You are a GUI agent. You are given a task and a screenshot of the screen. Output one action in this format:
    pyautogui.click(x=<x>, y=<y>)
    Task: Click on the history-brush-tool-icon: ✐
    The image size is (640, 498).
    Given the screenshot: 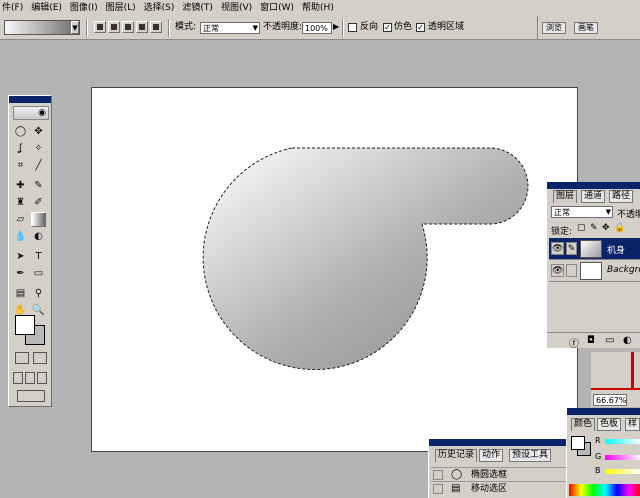 What is the action you would take?
    pyautogui.click(x=38, y=202)
    